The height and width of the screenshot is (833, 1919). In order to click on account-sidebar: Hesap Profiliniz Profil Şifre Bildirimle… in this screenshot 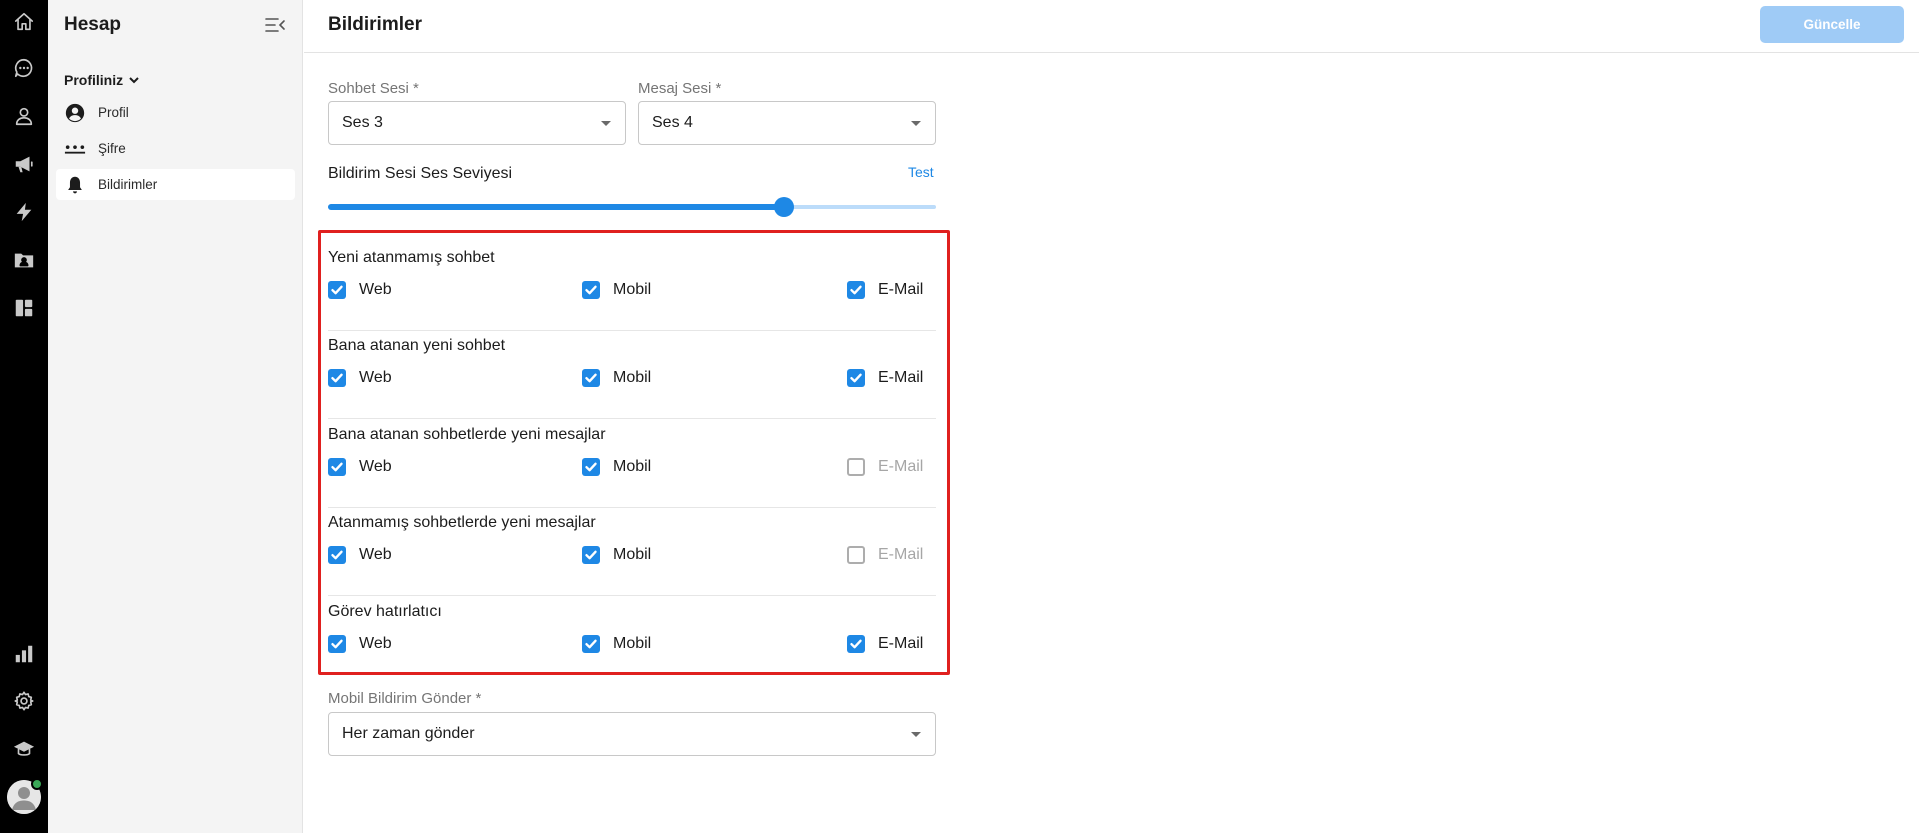, I will do `click(175, 416)`.